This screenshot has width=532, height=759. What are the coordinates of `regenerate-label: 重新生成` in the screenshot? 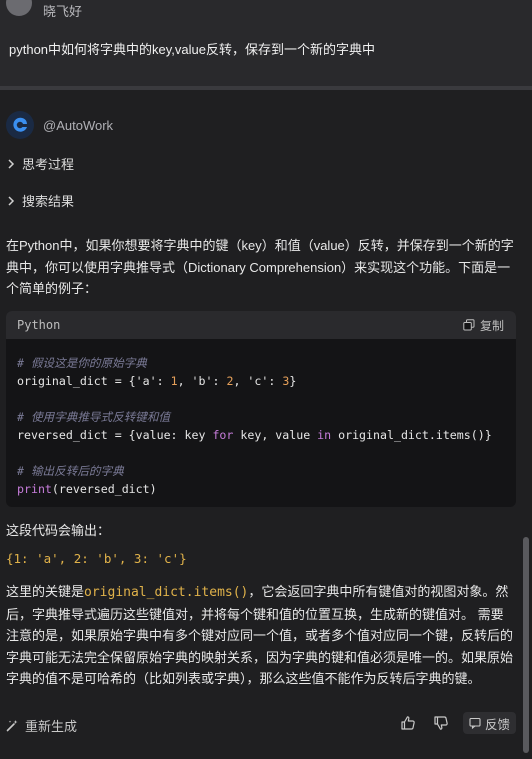 It's located at (51, 726).